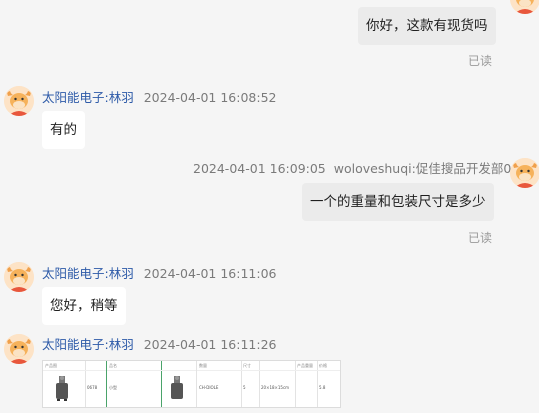  I want to click on table-header: 尺寸, so click(250, 366).